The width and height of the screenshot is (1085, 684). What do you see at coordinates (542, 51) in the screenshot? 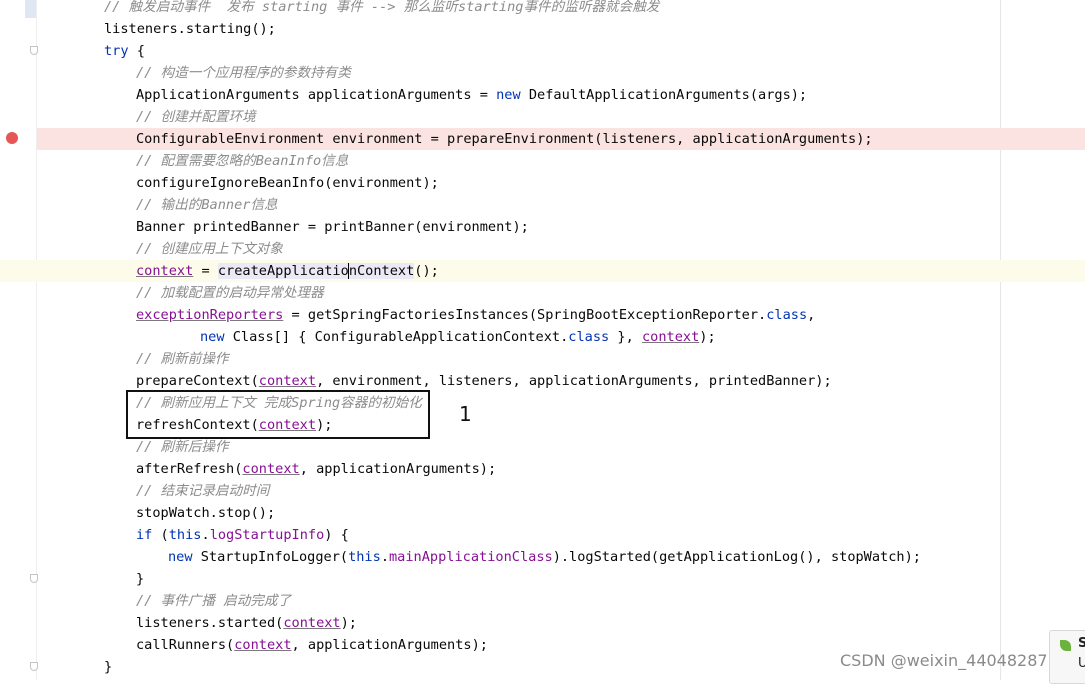
I see `code-line: try {` at bounding box center [542, 51].